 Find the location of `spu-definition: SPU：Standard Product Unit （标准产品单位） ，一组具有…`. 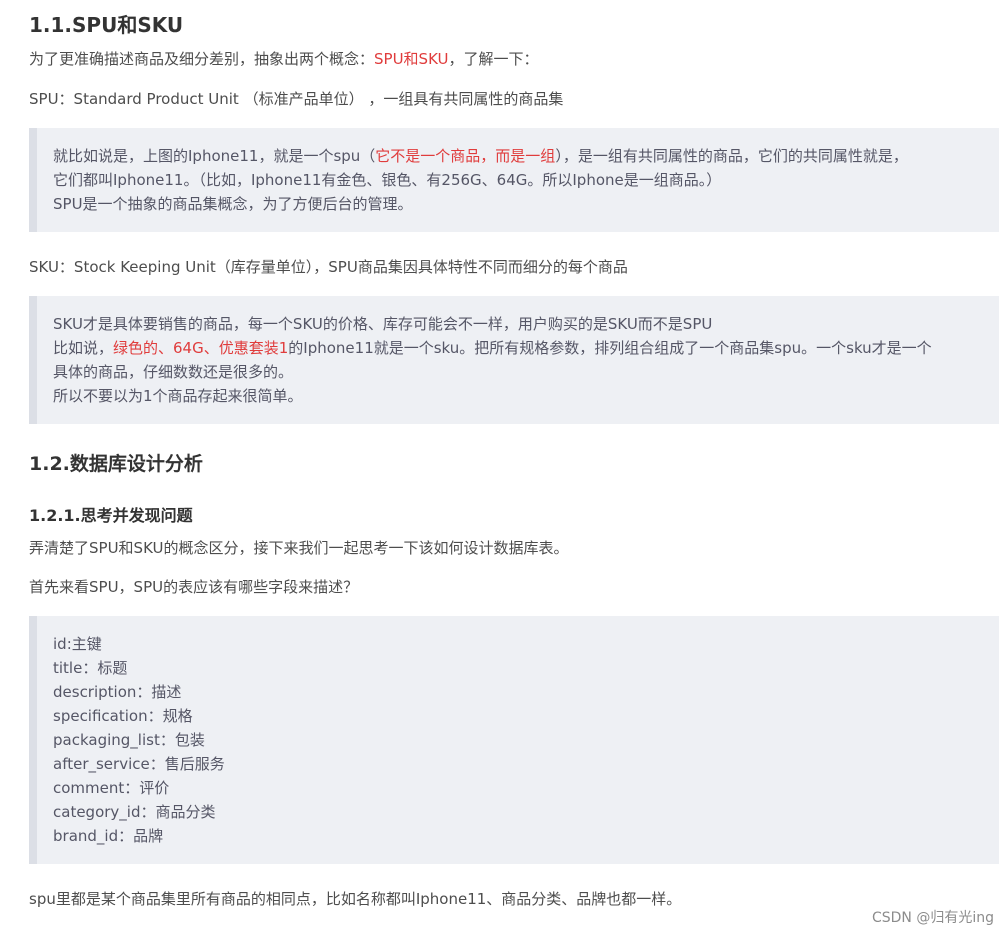

spu-definition: SPU：Standard Product Unit （标准产品单位） ，一组具有… is located at coordinates (296, 99).